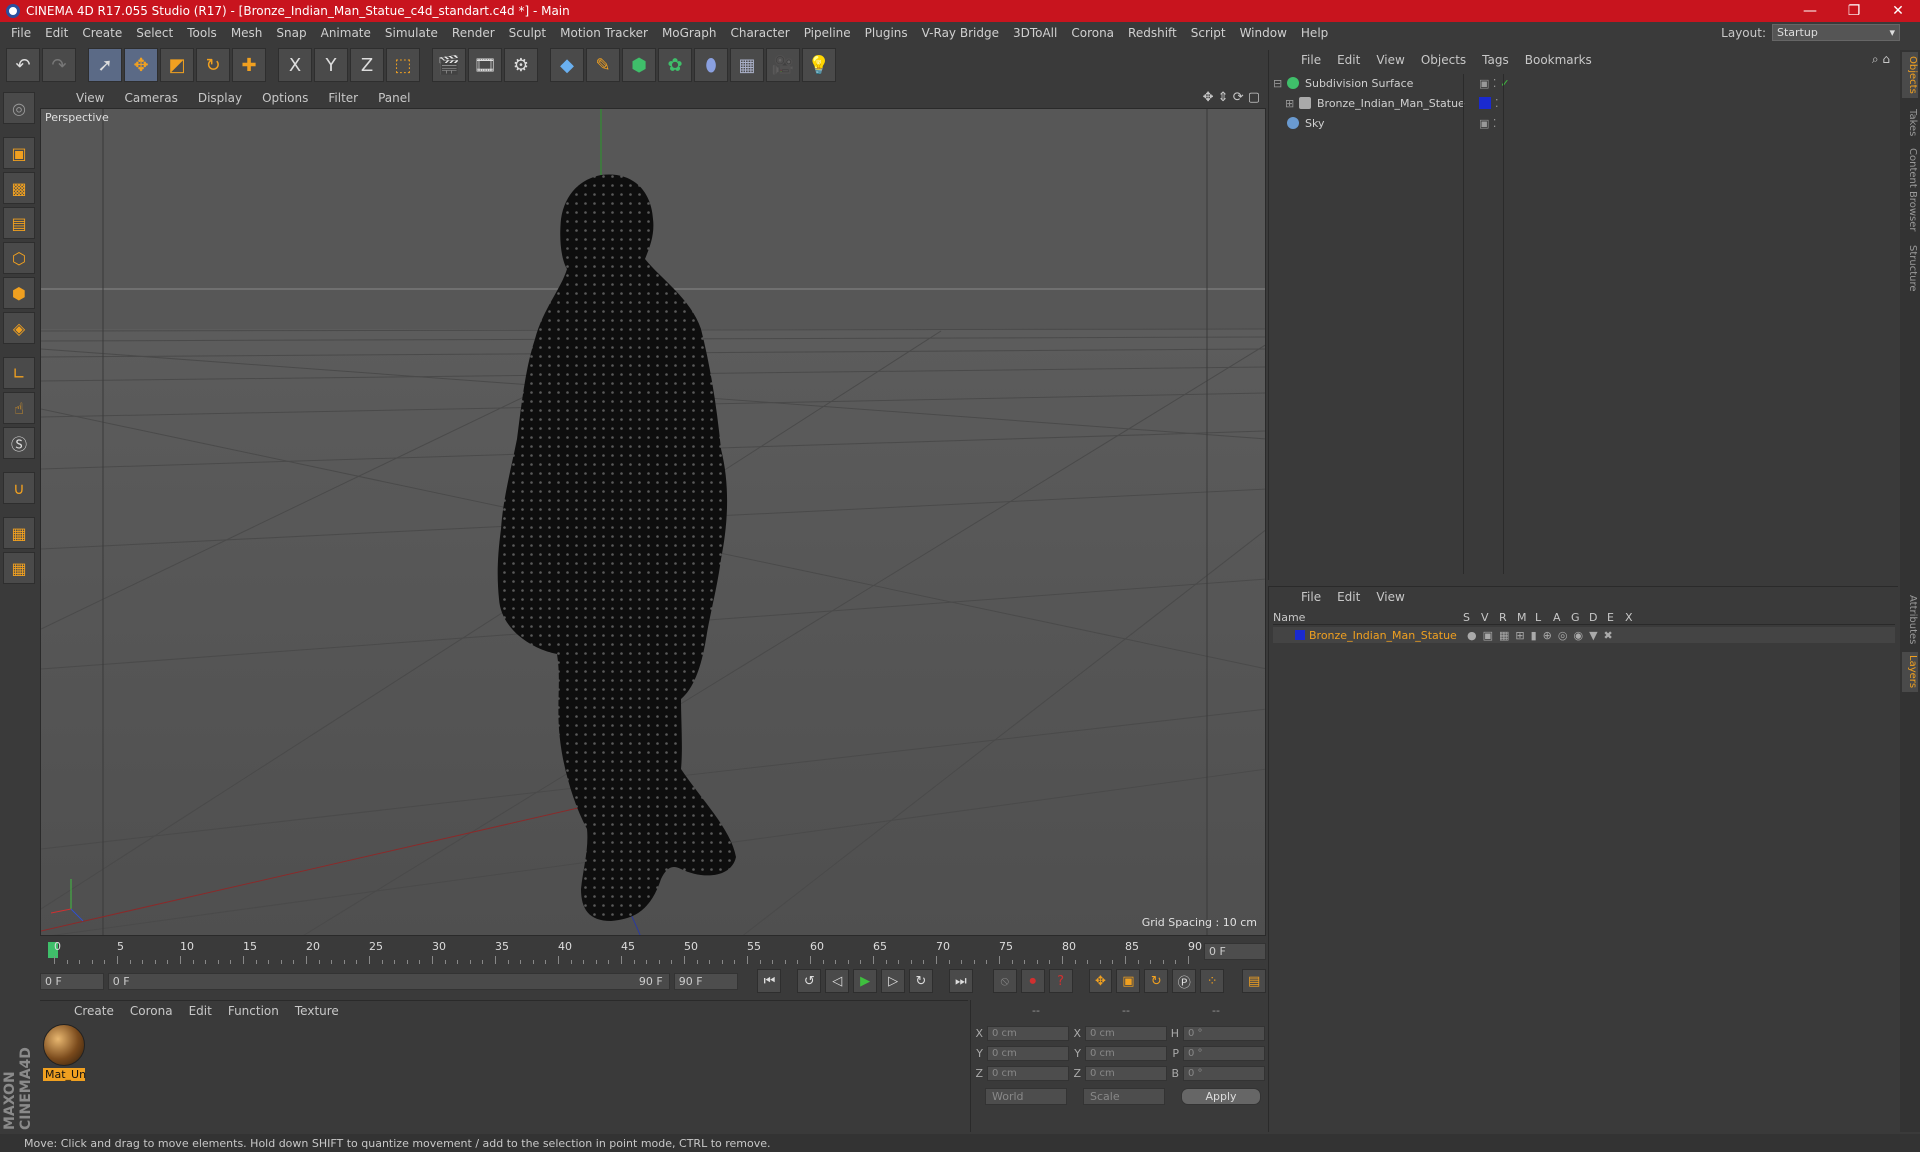 This screenshot has height=1152, width=1920. What do you see at coordinates (295, 65) in the screenshot?
I see `x-axis-lock-button: X` at bounding box center [295, 65].